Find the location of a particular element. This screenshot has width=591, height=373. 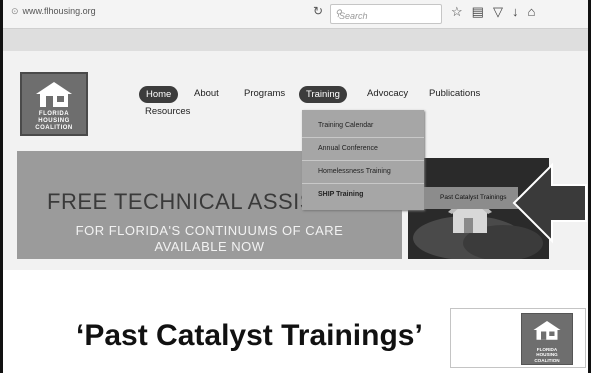

footer-logo: FLORIDA HOUSING COALITION is located at coordinates (547, 339).